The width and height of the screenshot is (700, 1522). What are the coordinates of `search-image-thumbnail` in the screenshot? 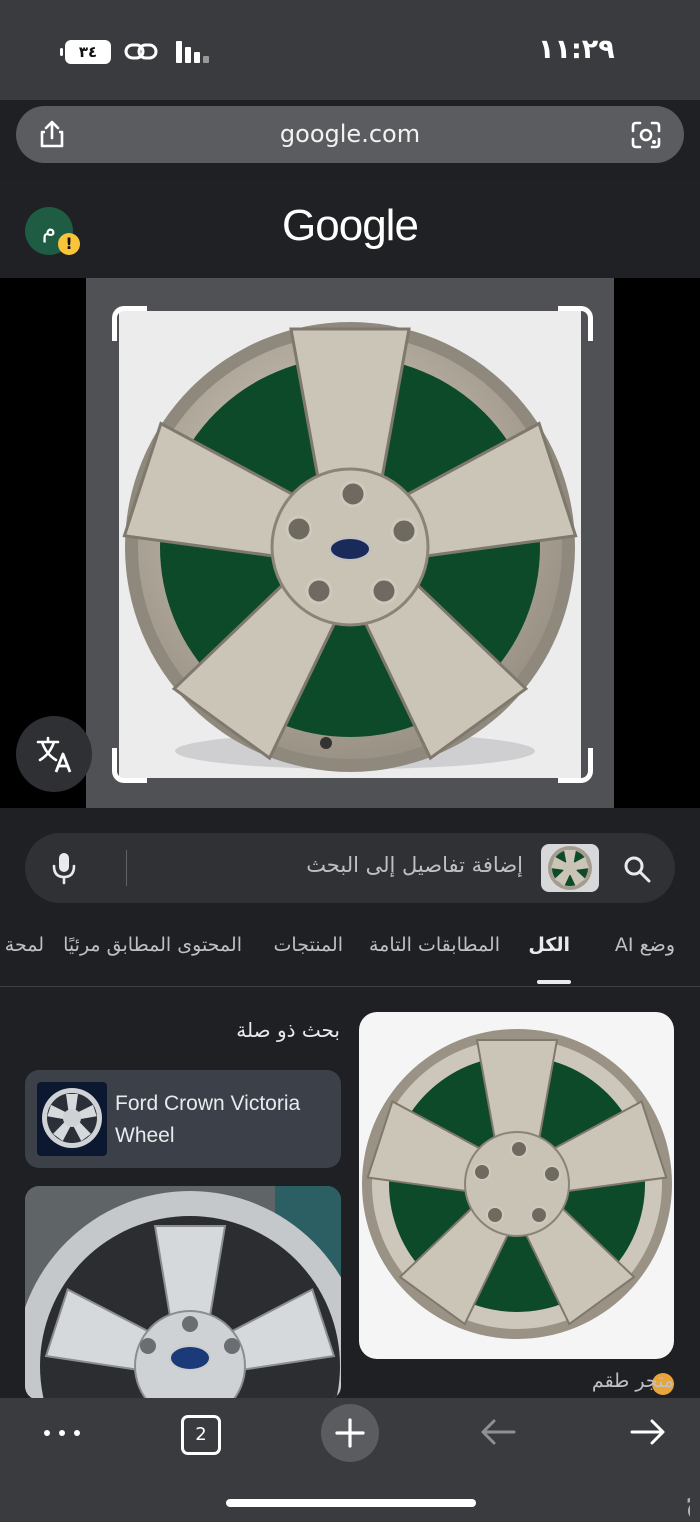 It's located at (570, 868).